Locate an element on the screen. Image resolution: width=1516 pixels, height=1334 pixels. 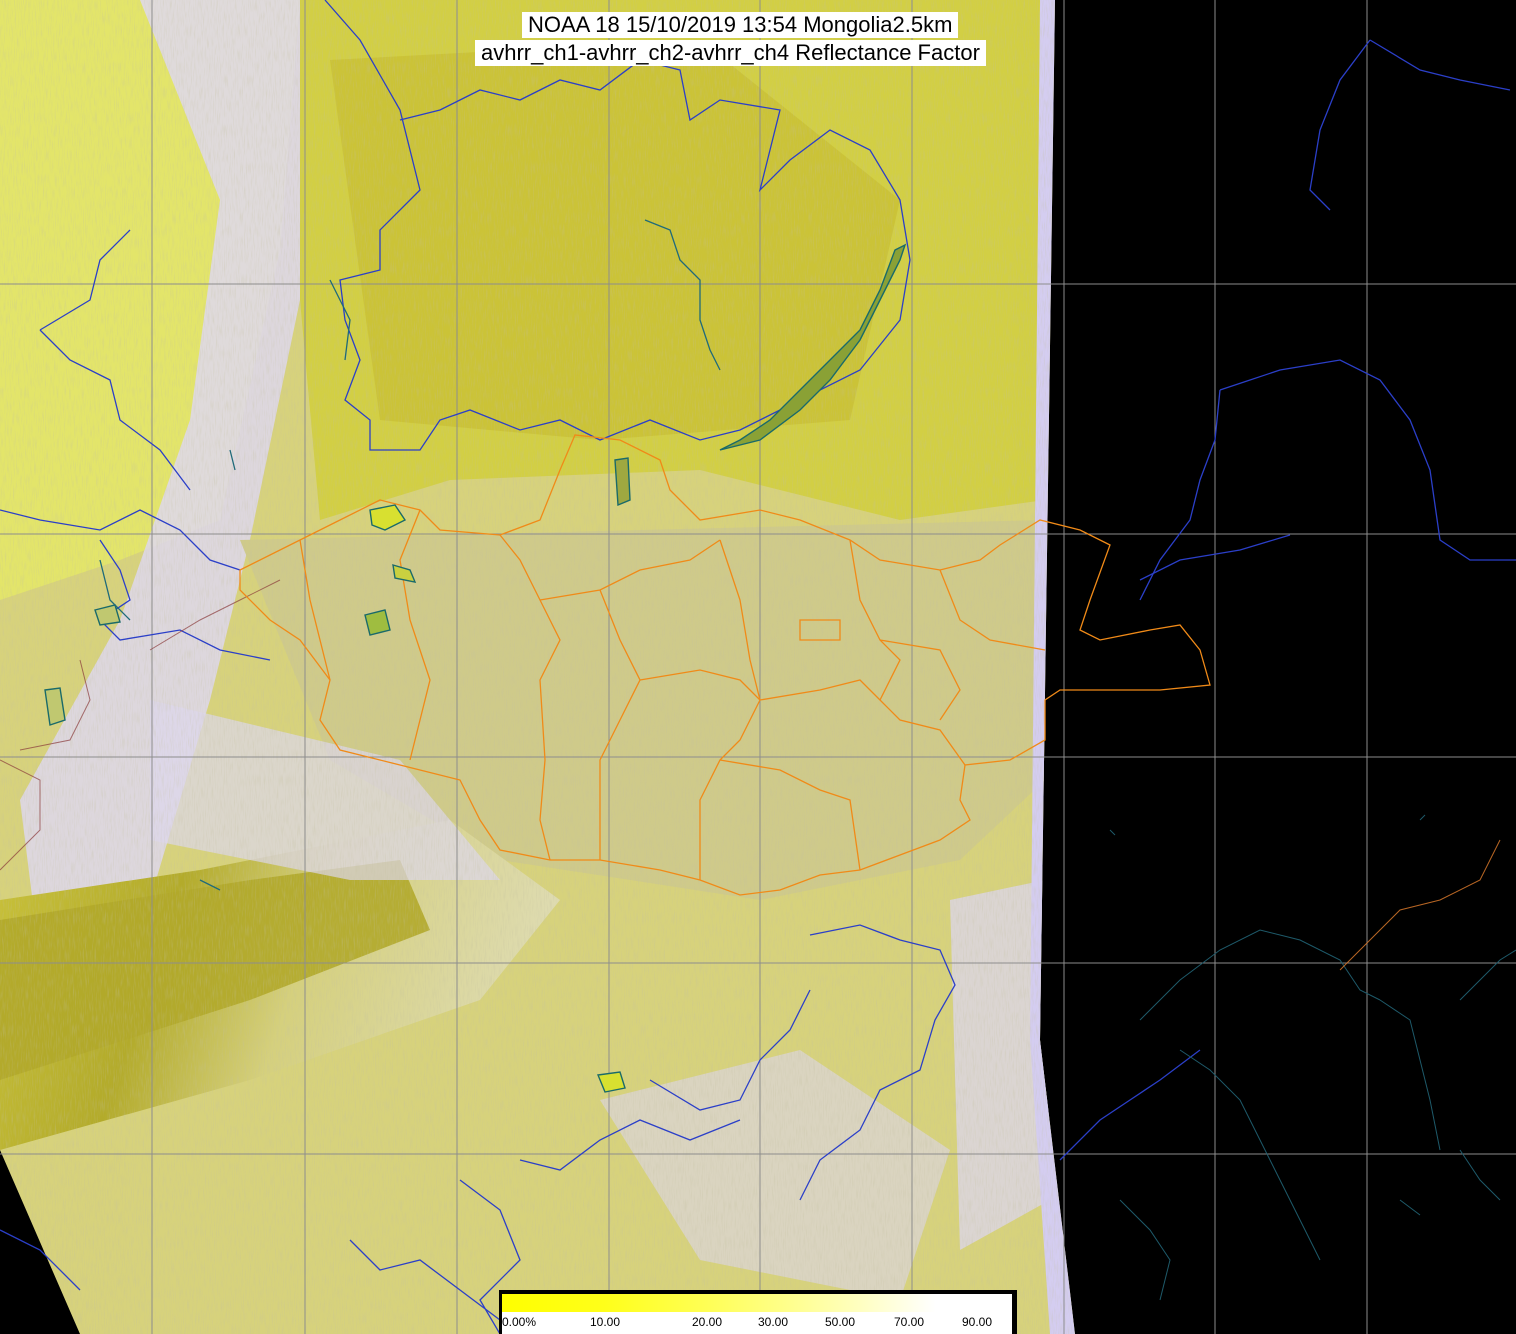
colorbar-gradient is located at coordinates (757, 1303).